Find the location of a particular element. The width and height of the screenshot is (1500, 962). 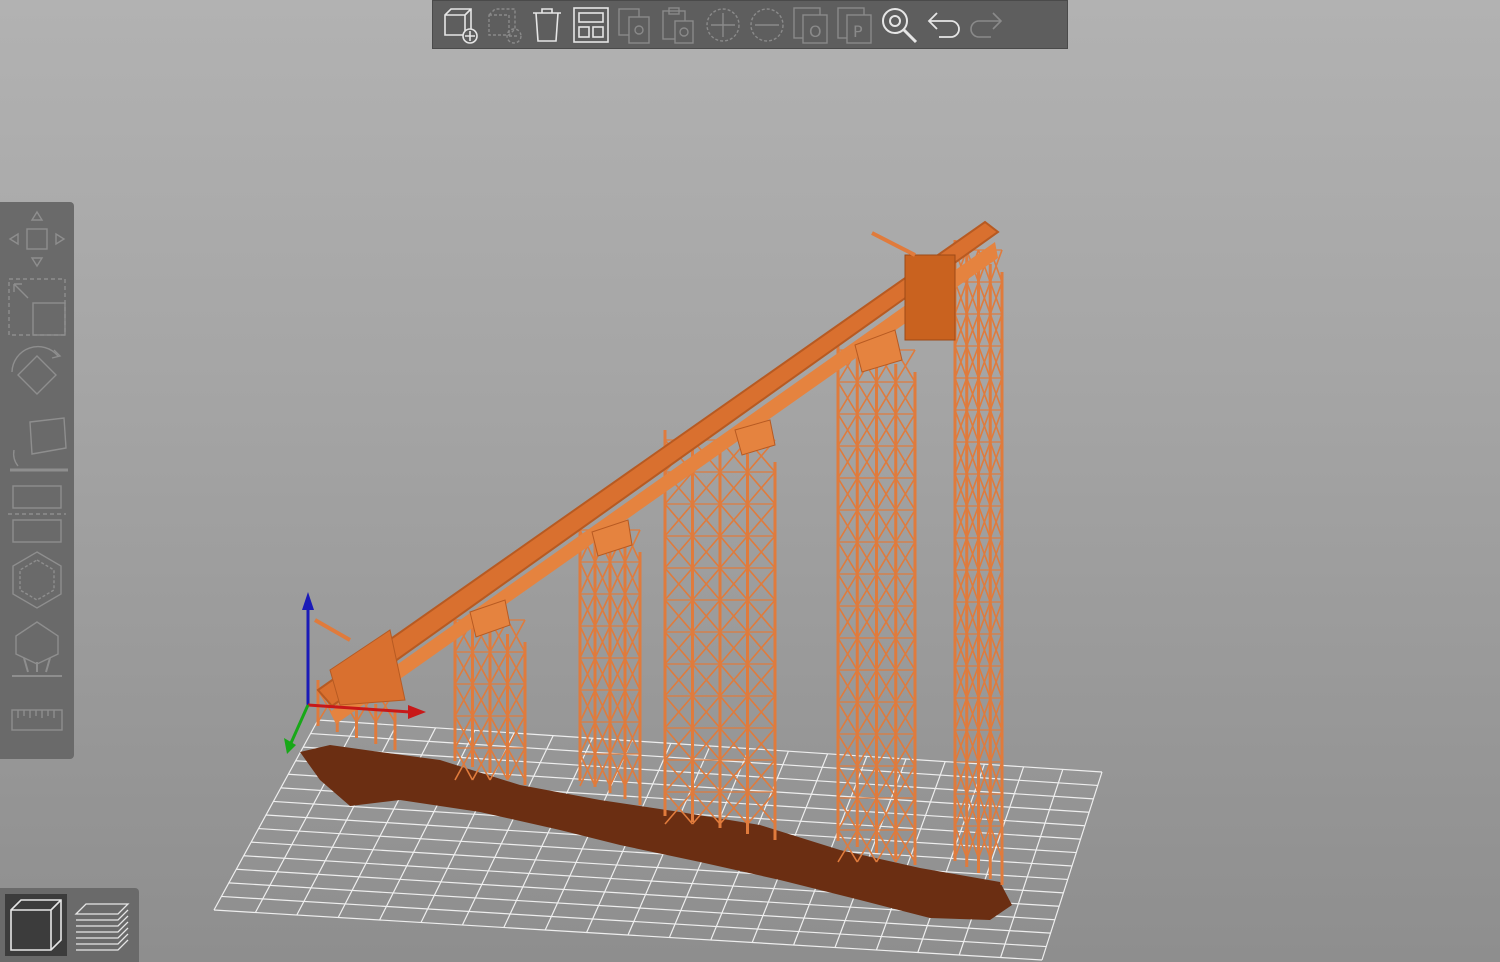

move-tool-button is located at coordinates (37, 241).